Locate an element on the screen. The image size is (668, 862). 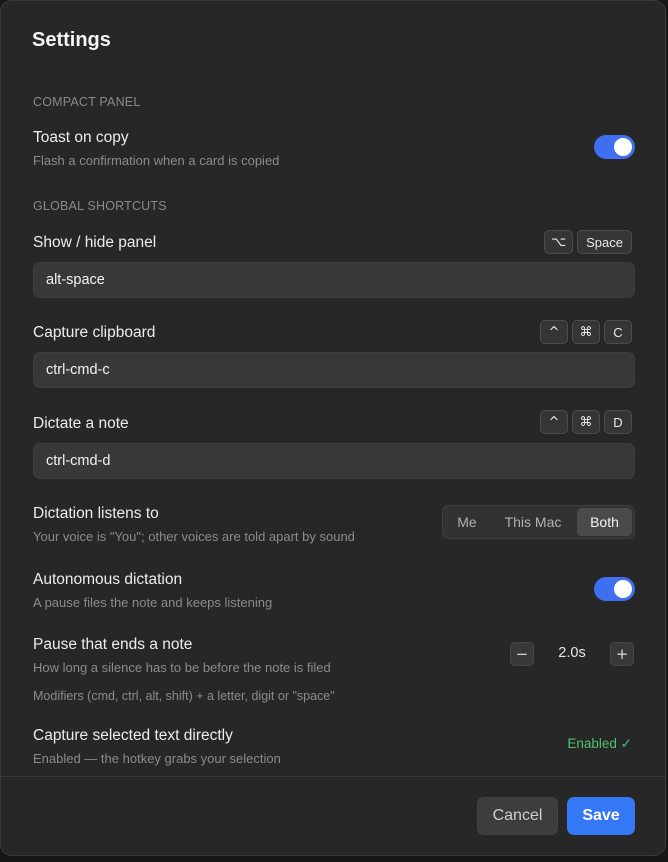
section-compact-panel: COMPACT PANEL is located at coordinates (87, 102).